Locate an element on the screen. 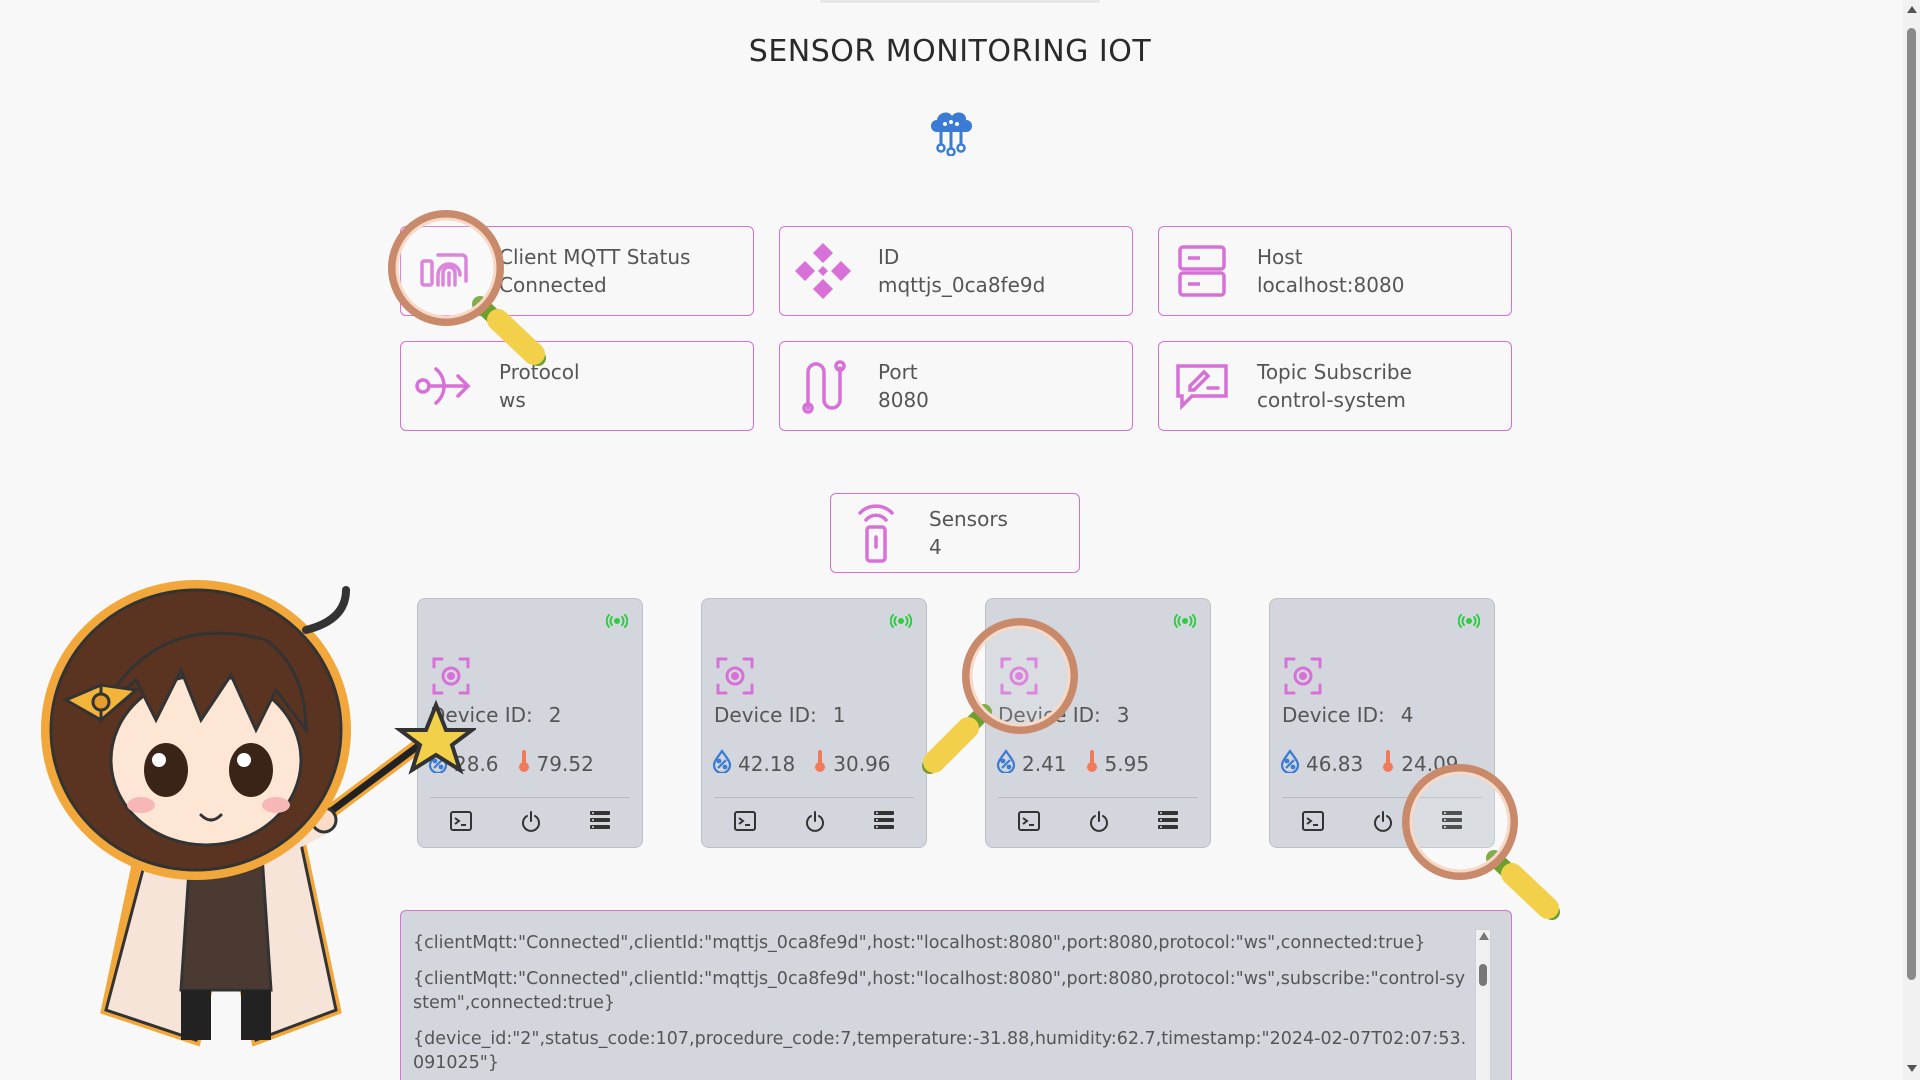 The width and height of the screenshot is (1920, 1080). sensors-label: Sensors is located at coordinates (968, 519).